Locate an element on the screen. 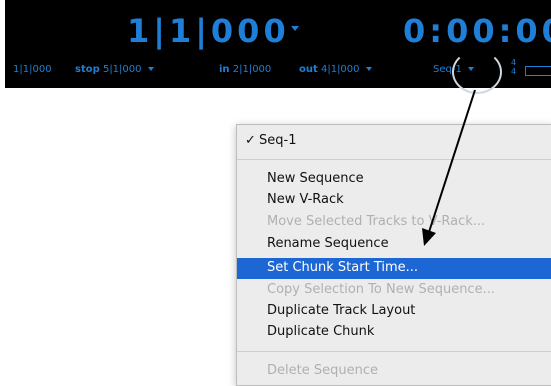  bars-counter: 1|1|000 is located at coordinates (208, 31).